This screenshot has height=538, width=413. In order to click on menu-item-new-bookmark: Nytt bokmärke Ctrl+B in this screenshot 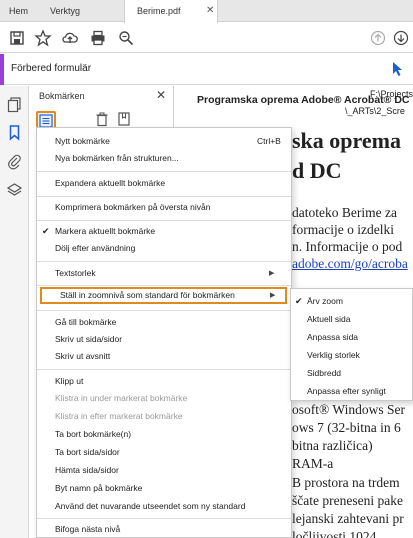, I will do `click(164, 141)`.